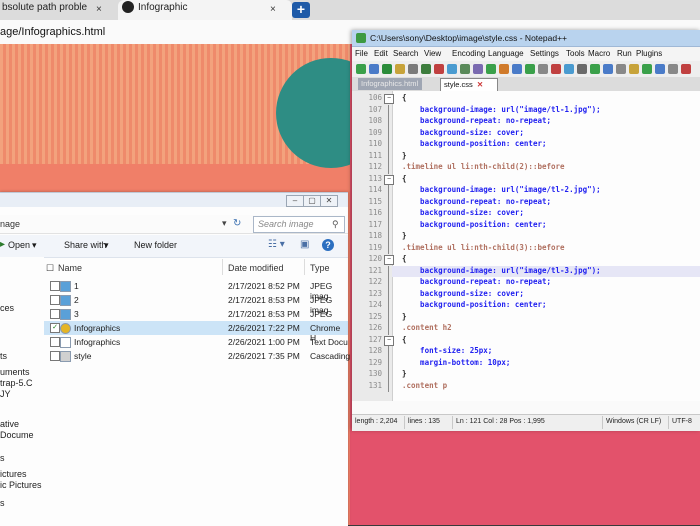 This screenshot has height=526, width=700. I want to click on url-text: age/Infographics.html, so click(52, 32).